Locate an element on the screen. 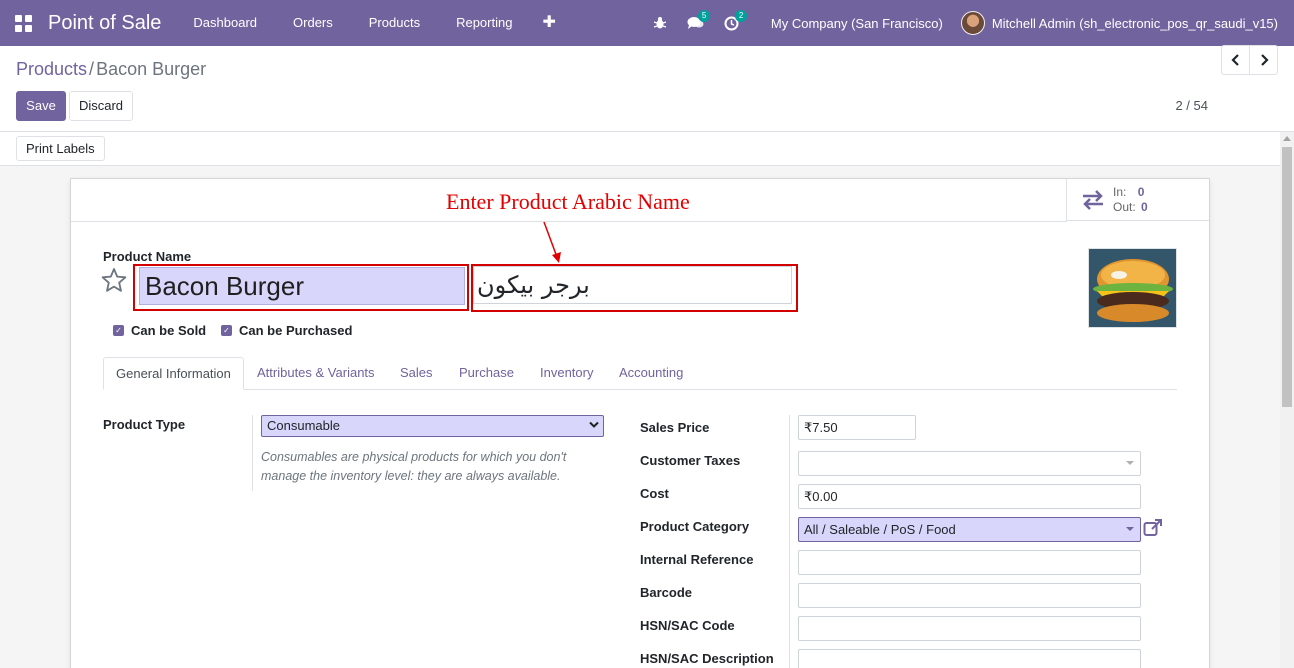 The width and height of the screenshot is (1294, 668). activities-button: 2 is located at coordinates (731, 23).